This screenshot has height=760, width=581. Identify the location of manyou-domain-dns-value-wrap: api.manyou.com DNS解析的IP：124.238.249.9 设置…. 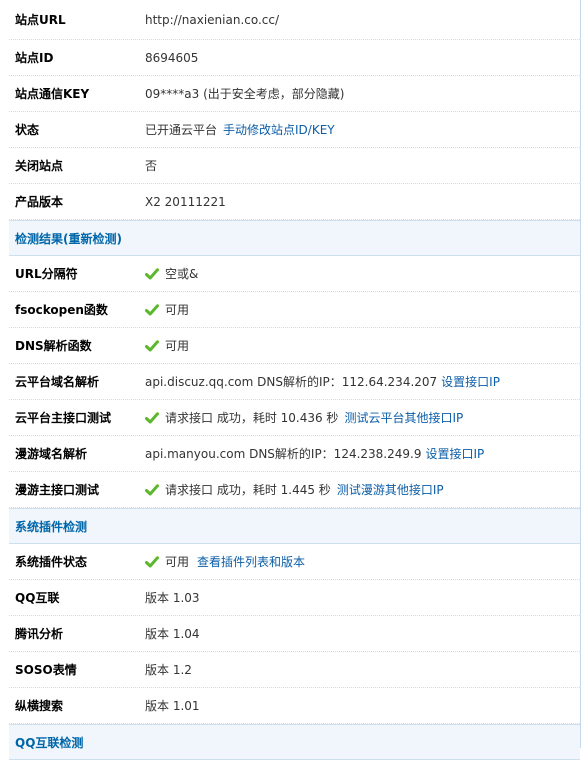
(314, 453).